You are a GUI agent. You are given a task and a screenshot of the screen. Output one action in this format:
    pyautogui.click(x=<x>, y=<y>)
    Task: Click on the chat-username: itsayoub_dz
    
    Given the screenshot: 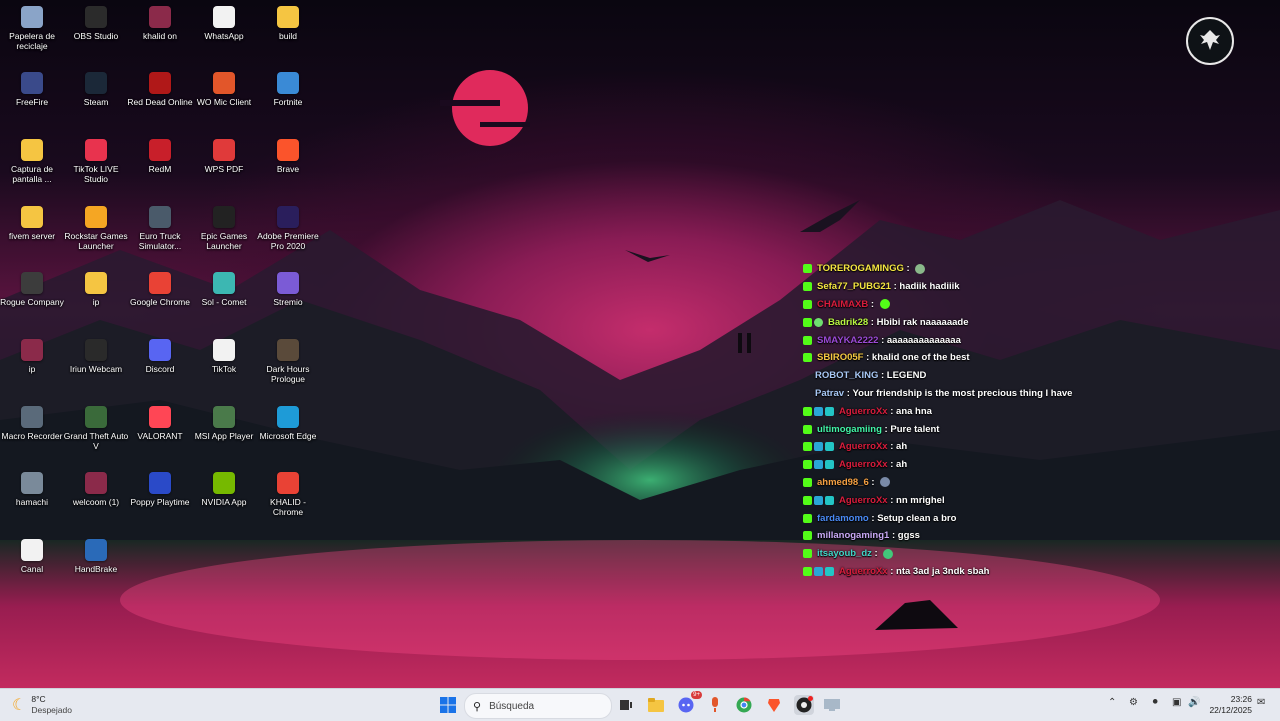 What is the action you would take?
    pyautogui.click(x=844, y=554)
    